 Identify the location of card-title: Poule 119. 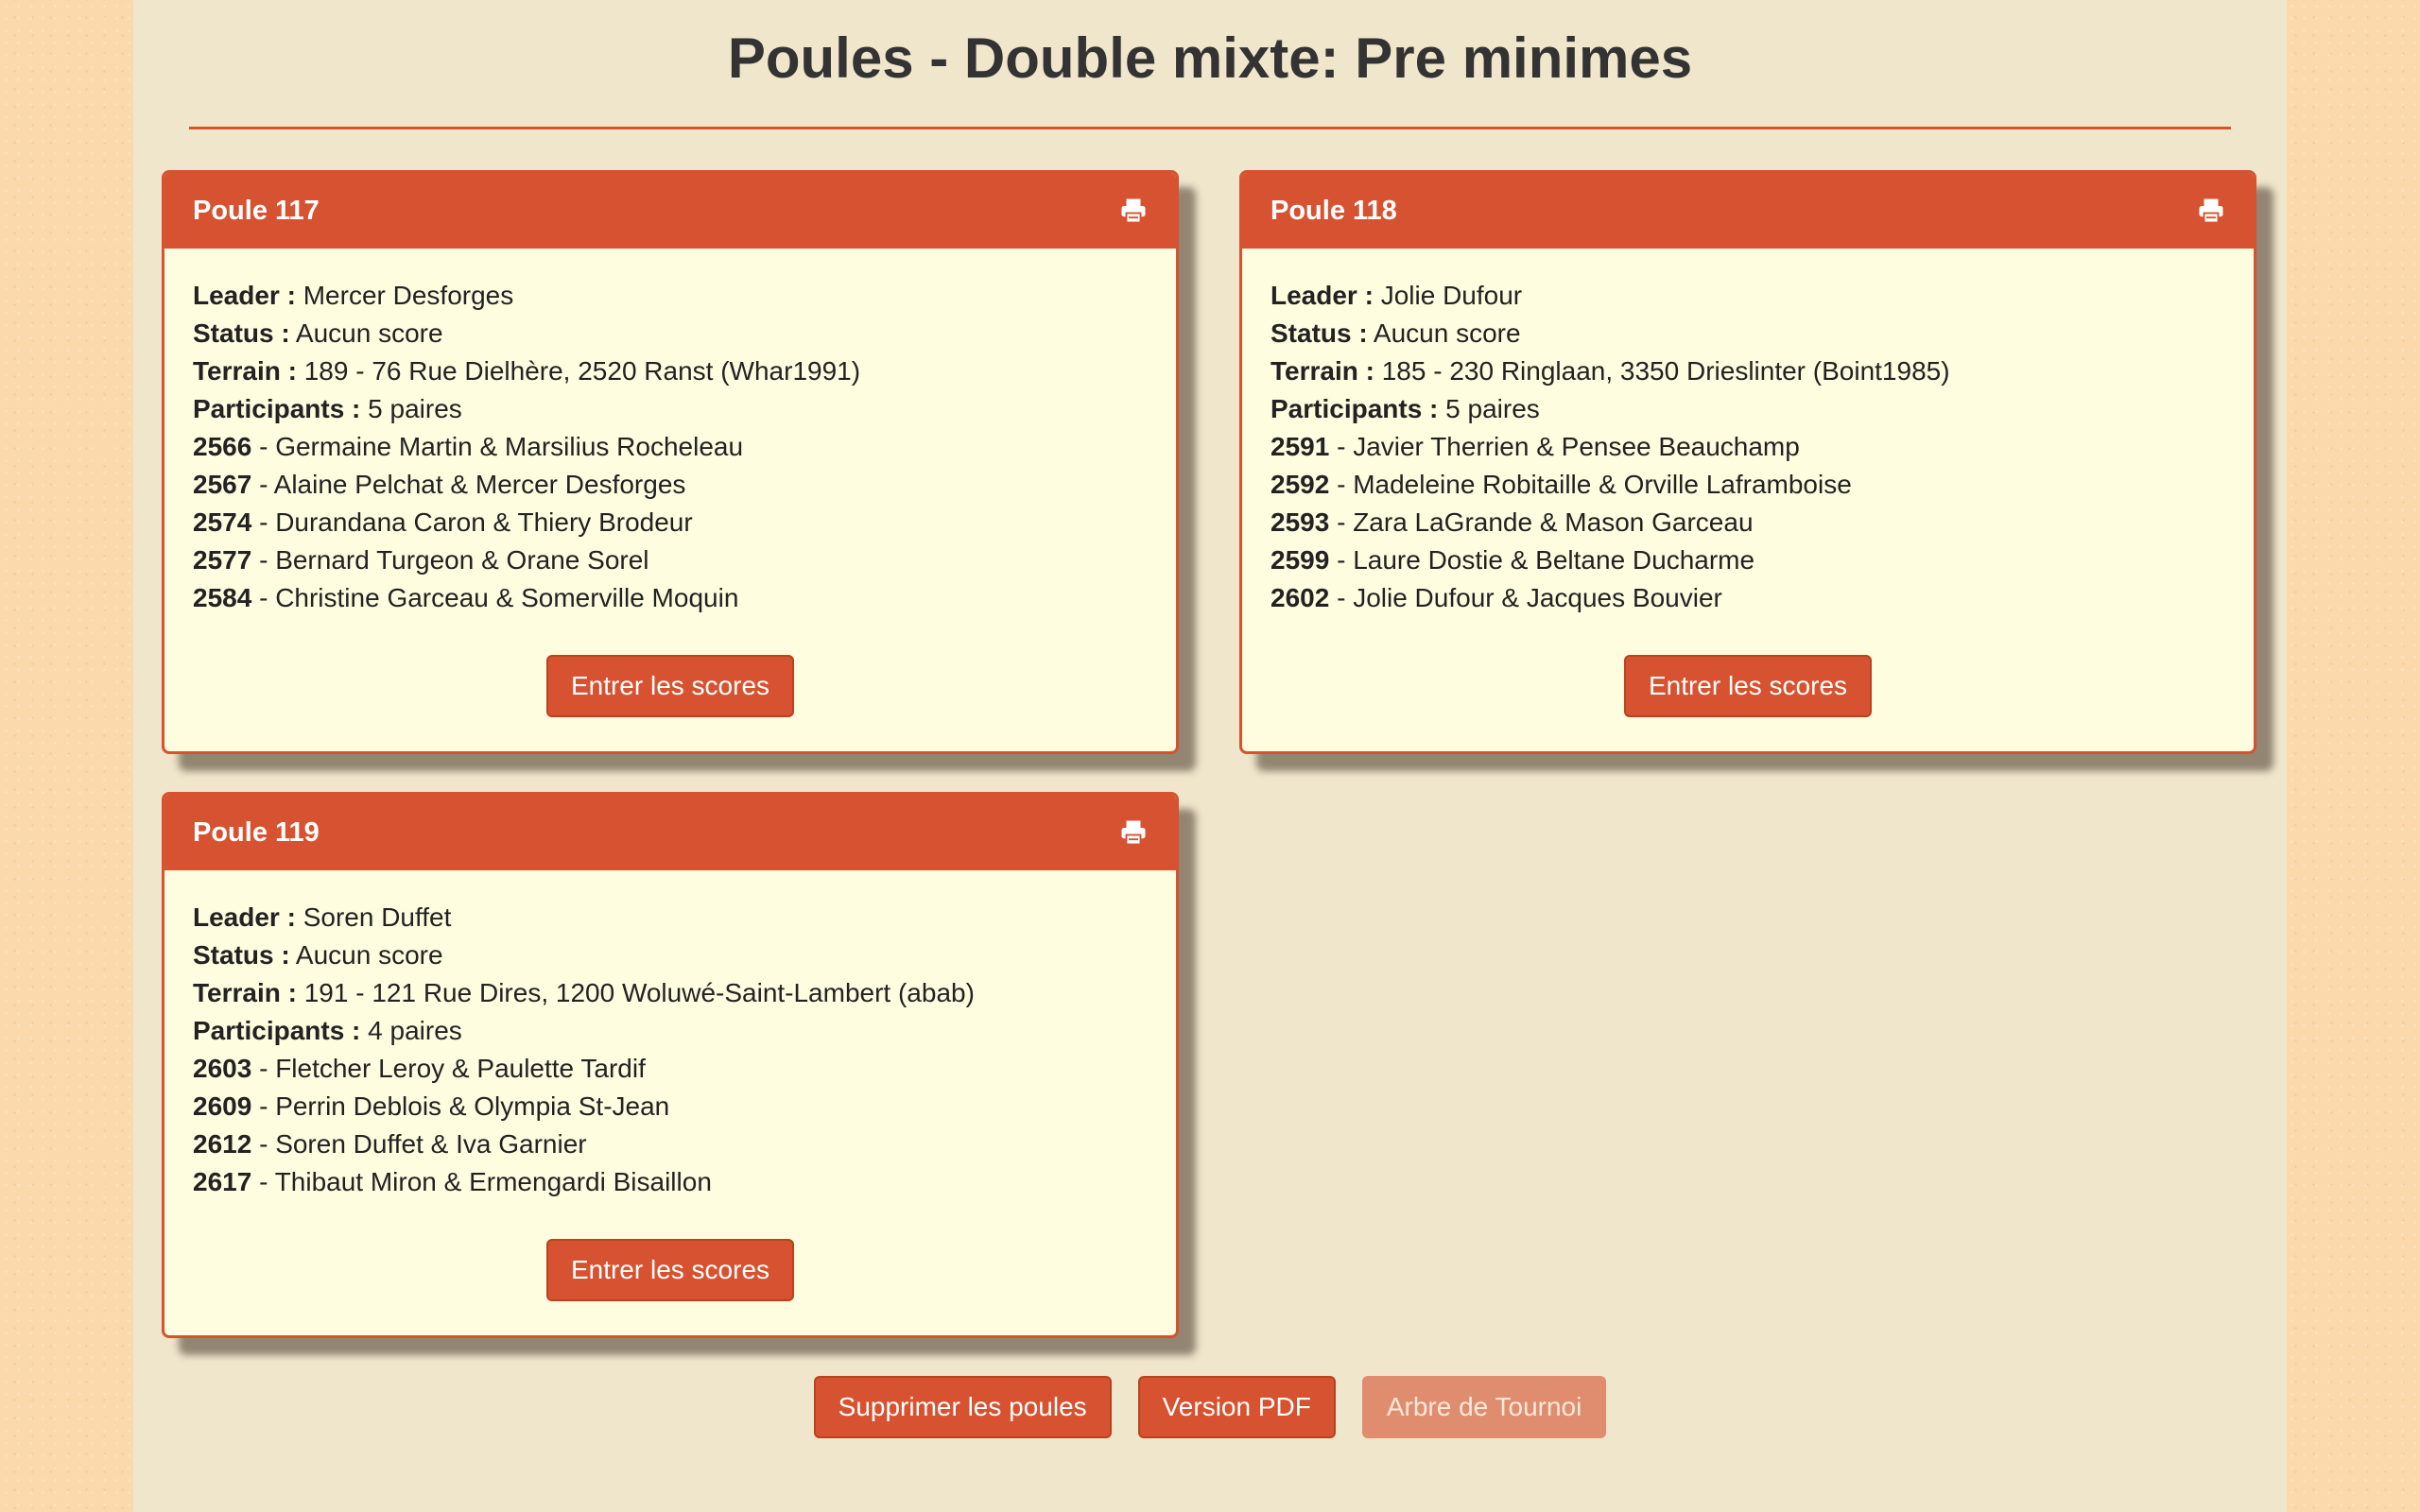
(256, 832).